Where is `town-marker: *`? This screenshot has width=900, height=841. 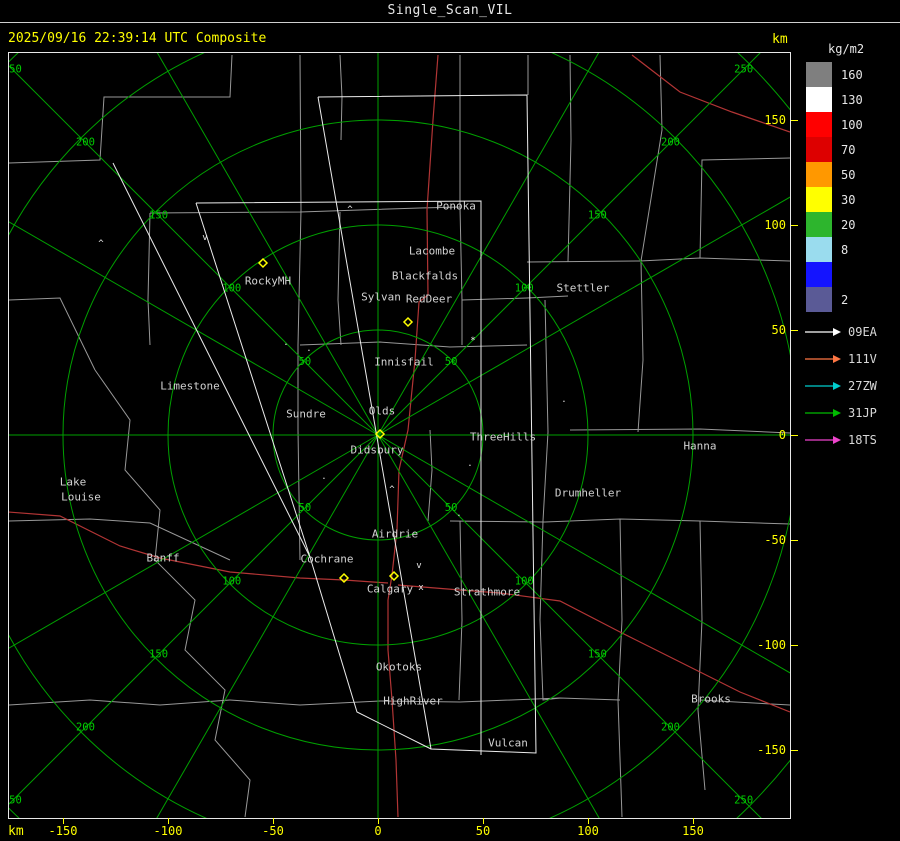 town-marker: * is located at coordinates (472, 341).